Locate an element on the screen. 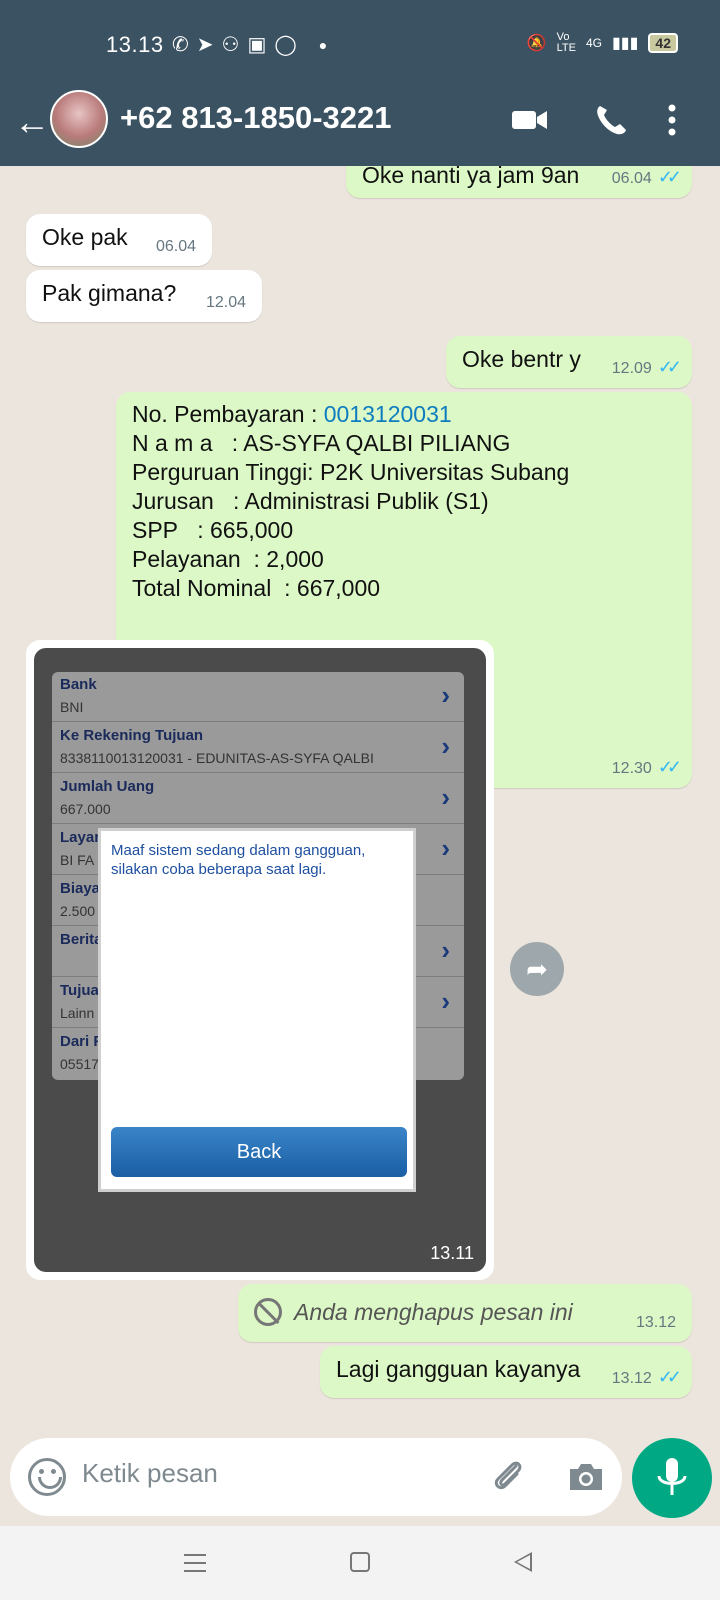 The image size is (720, 1600). payment-value: Administrasi Publik (S1) is located at coordinates (366, 501).